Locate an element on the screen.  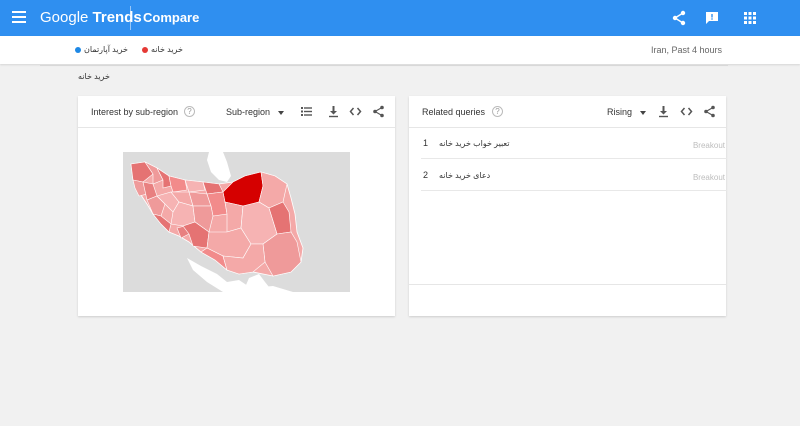
logo-google-text: Google is located at coordinates (64, 17).